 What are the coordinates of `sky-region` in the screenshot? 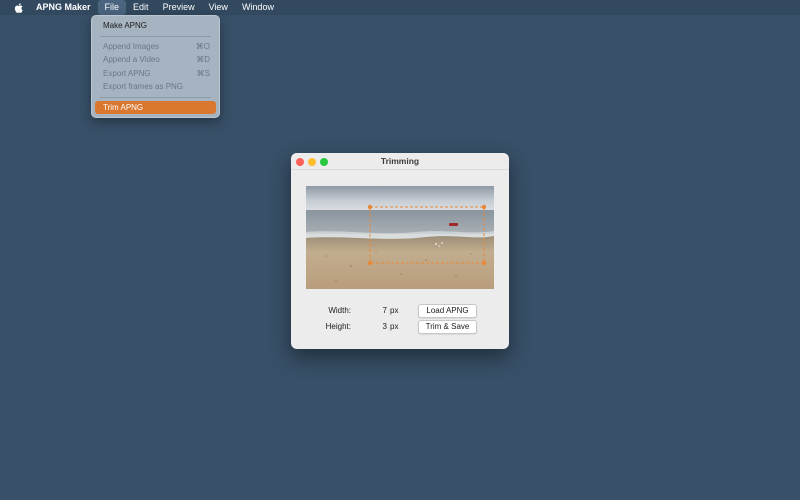 It's located at (400, 198).